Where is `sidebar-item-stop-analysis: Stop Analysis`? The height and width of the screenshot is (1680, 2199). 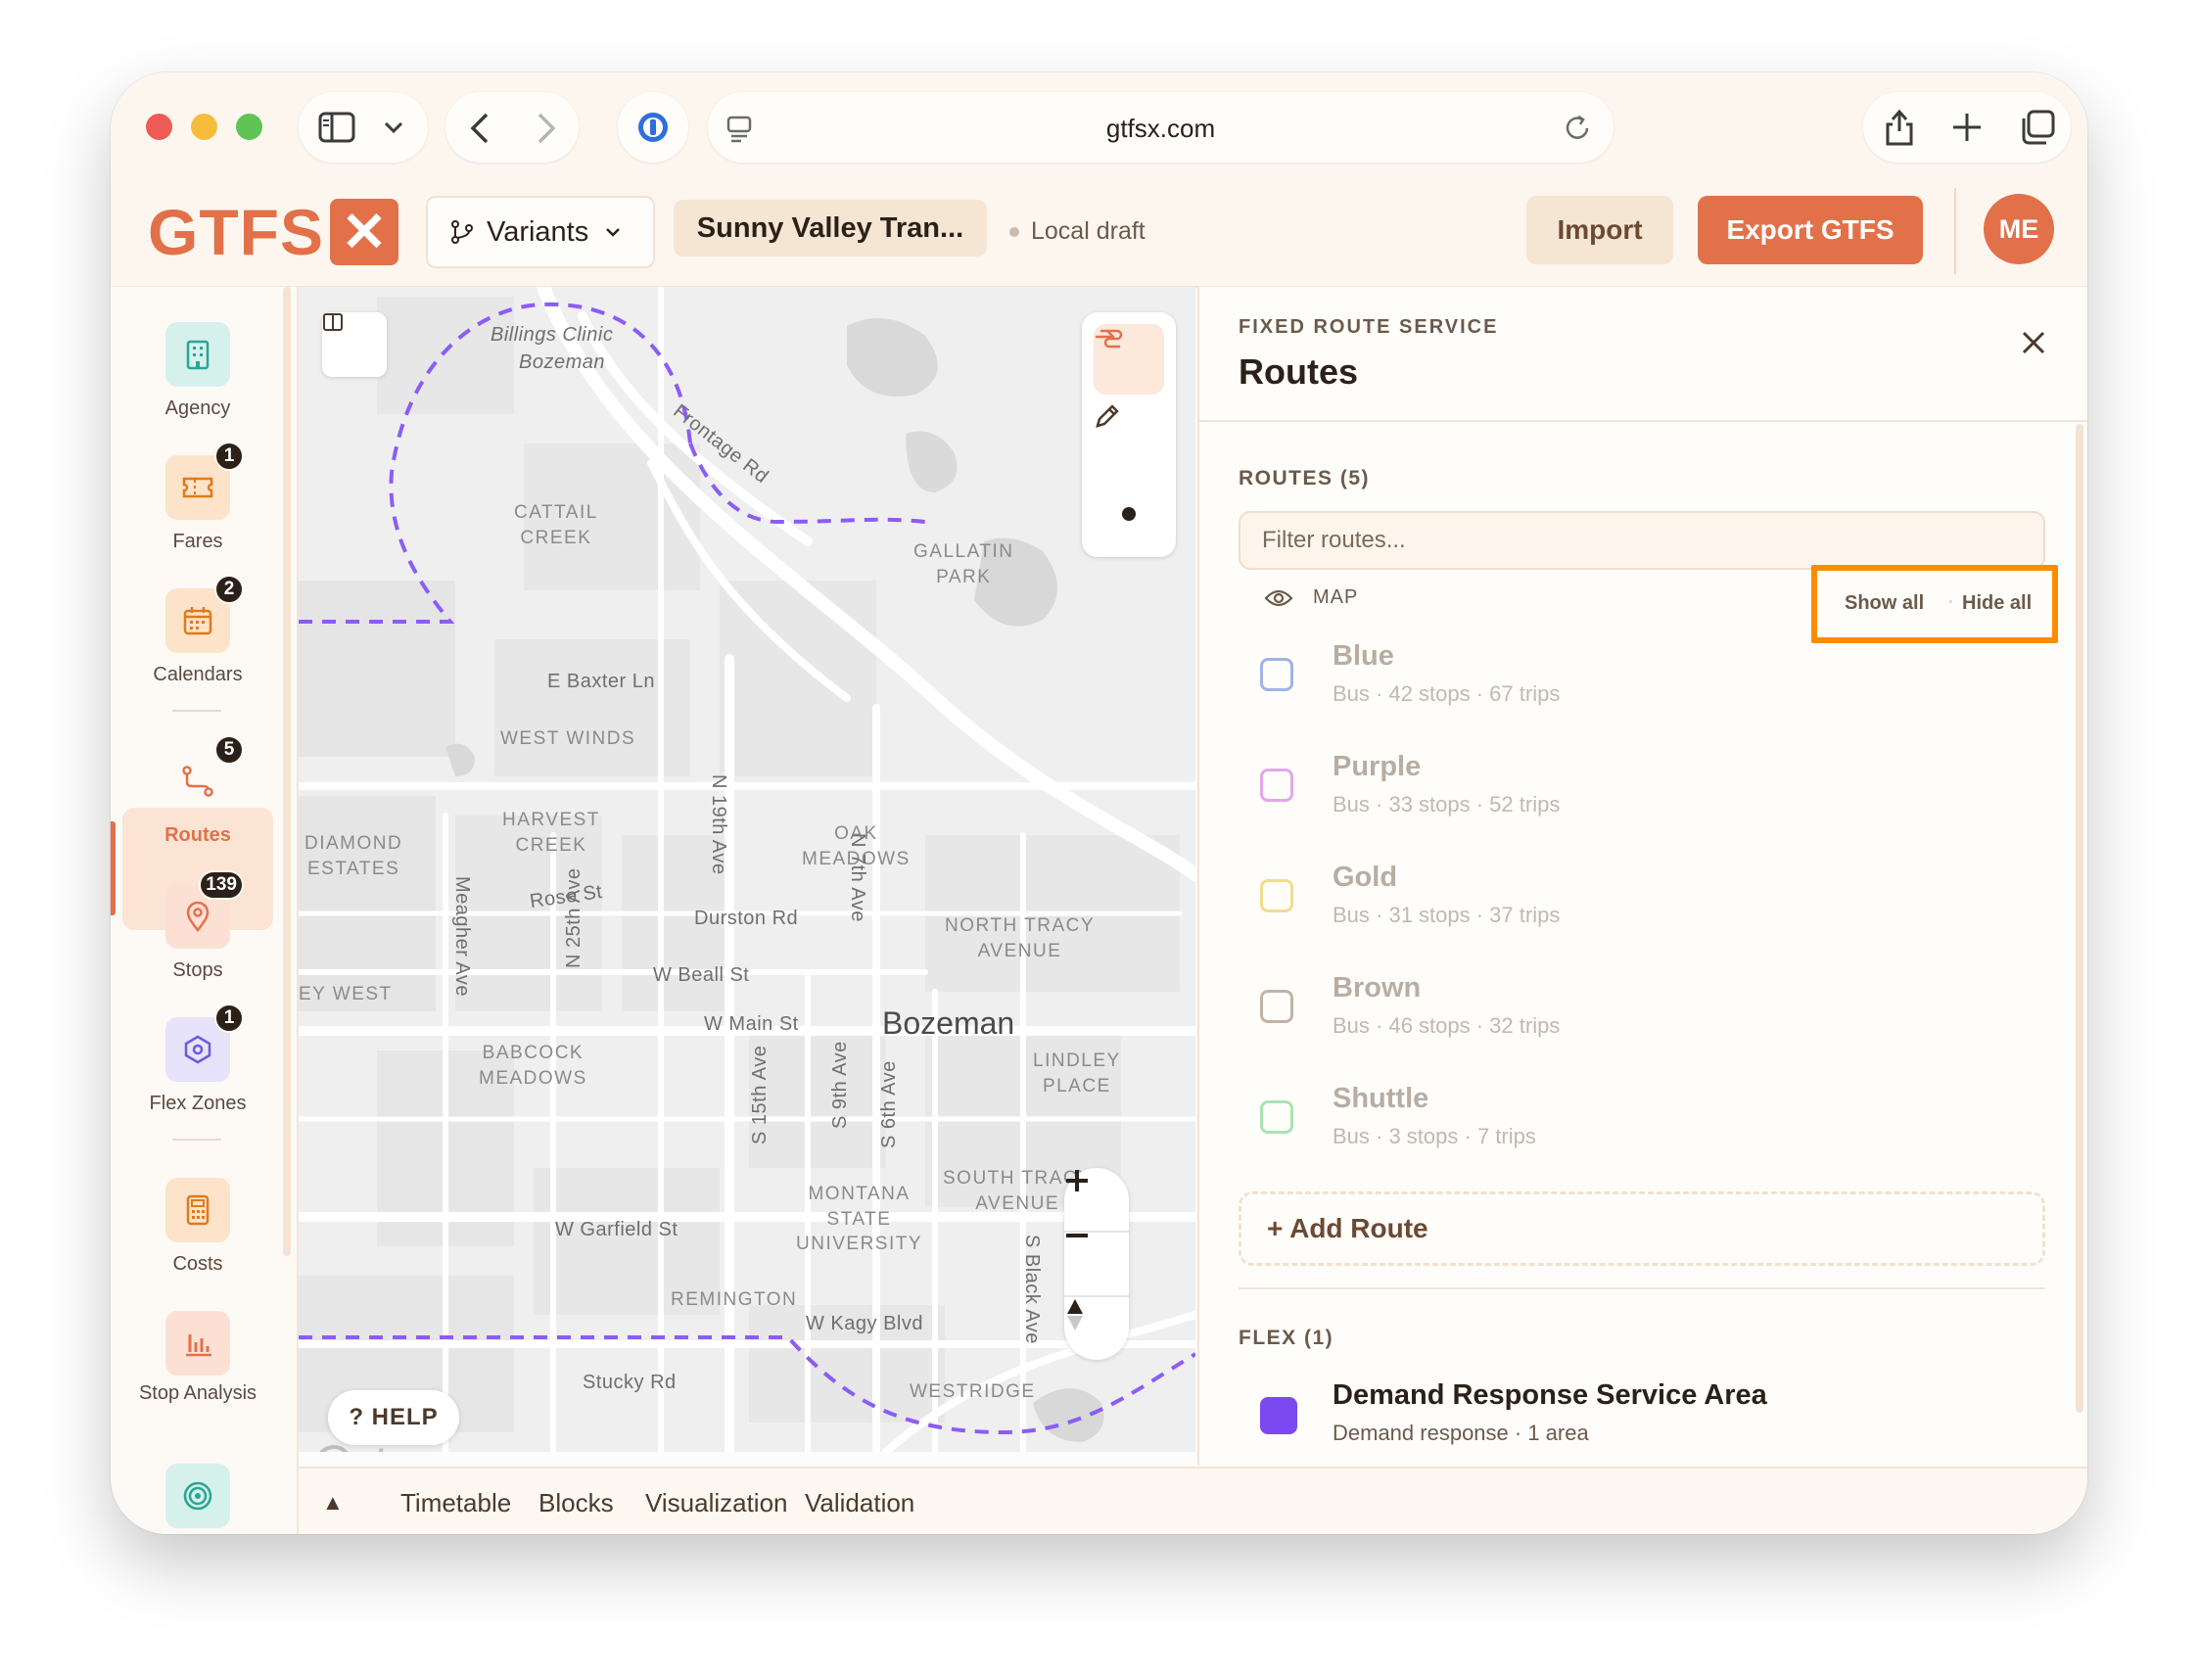 sidebar-item-stop-analysis: Stop Analysis is located at coordinates (198, 1358).